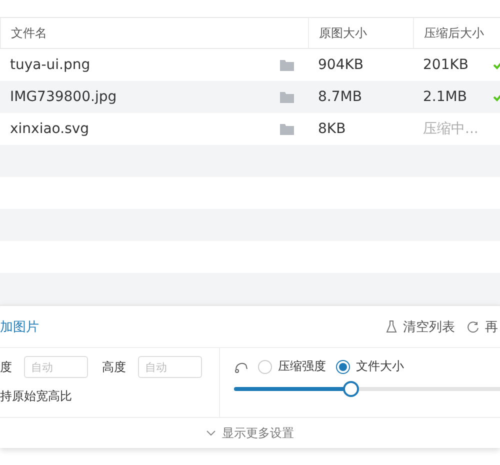 This screenshot has height=465, width=500. What do you see at coordinates (6, 367) in the screenshot?
I see `width-label: 度` at bounding box center [6, 367].